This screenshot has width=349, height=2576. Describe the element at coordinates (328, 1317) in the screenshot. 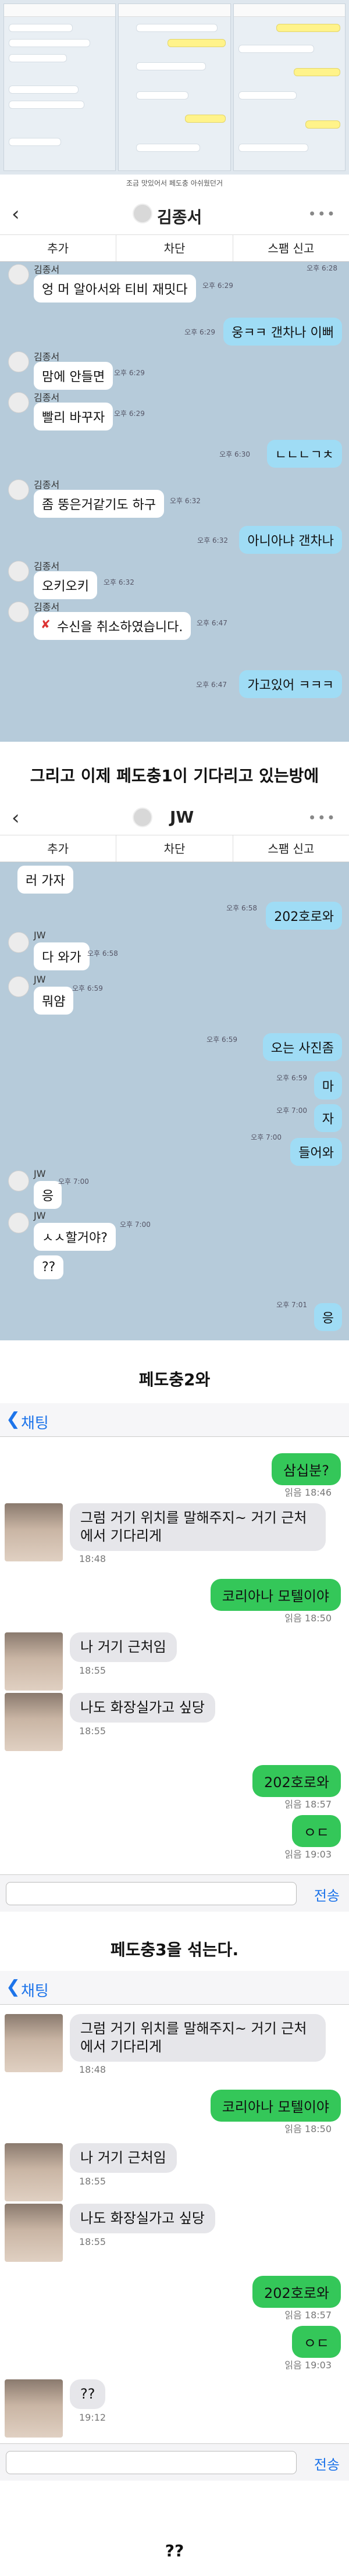

I see `message-bubble: 응` at that location.